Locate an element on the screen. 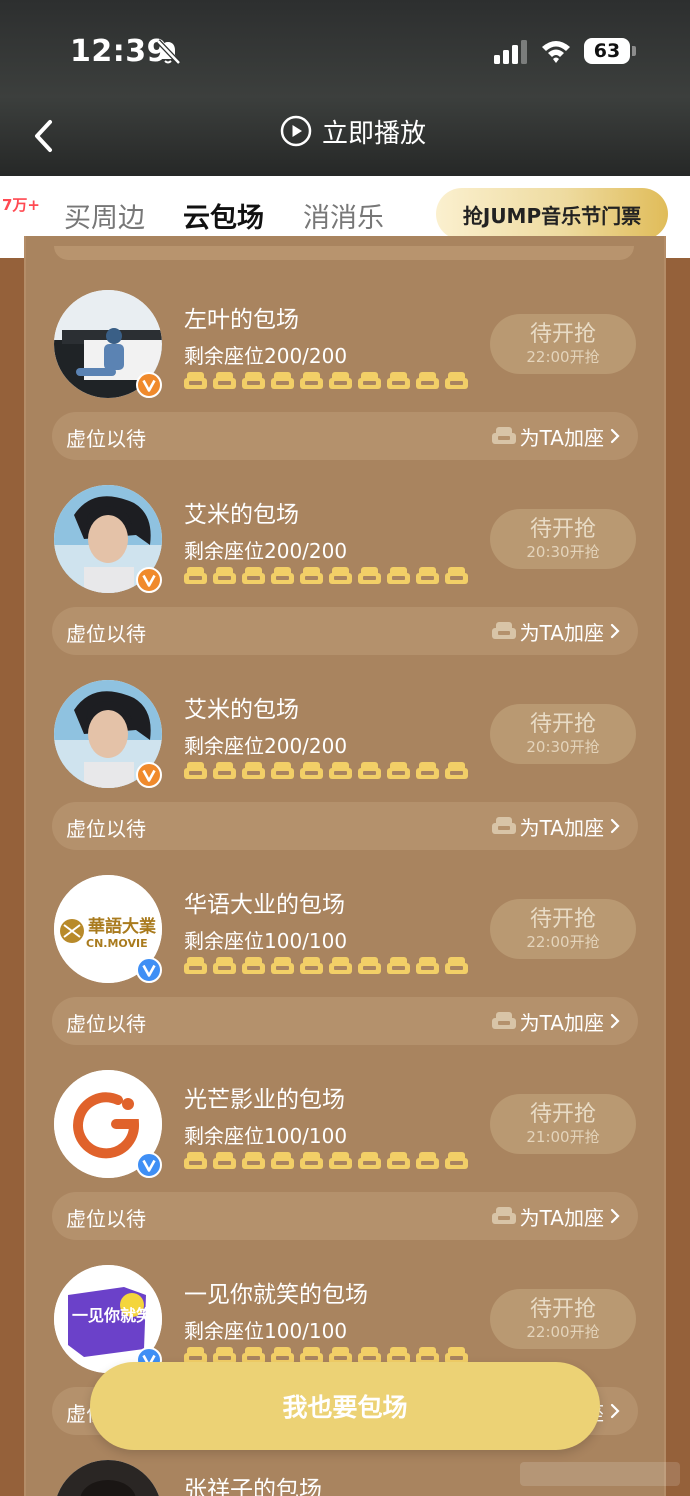 The width and height of the screenshot is (690, 1496). screening-card: 左叶的包场 剩余座位200/200 待开抢 22:00开抢 虚位以待 为TA加座 is located at coordinates (345, 376).